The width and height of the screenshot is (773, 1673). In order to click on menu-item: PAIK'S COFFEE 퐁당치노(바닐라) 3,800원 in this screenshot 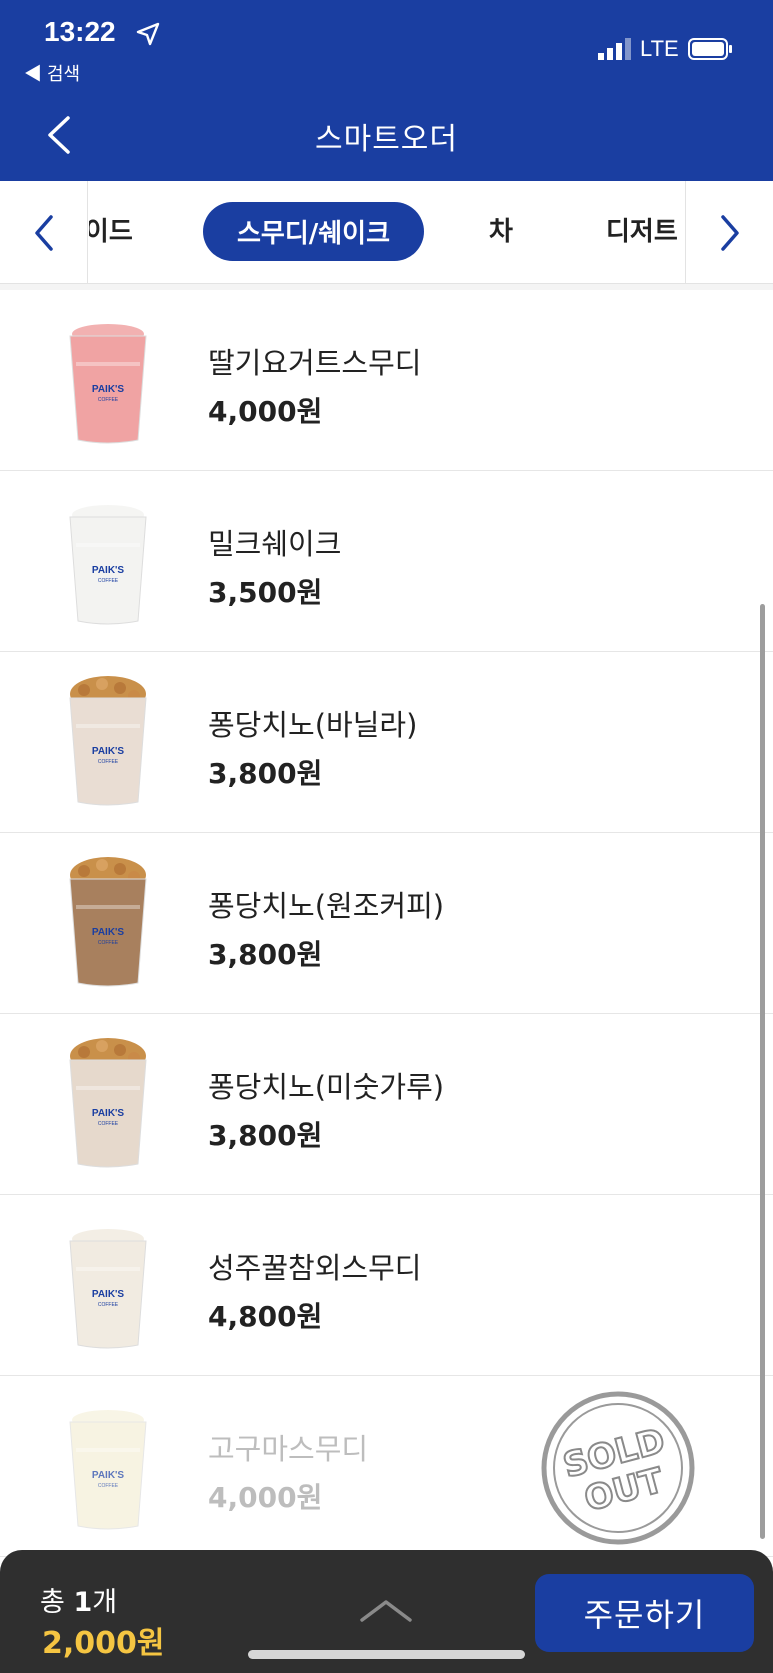, I will do `click(386, 742)`.